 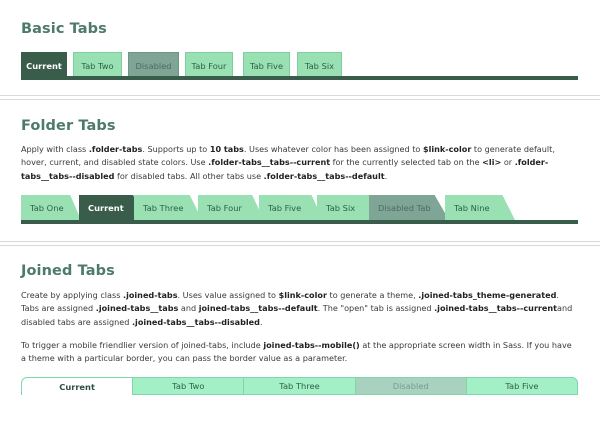 What do you see at coordinates (153, 65) in the screenshot?
I see `basic-tab-disabled: Disabled` at bounding box center [153, 65].